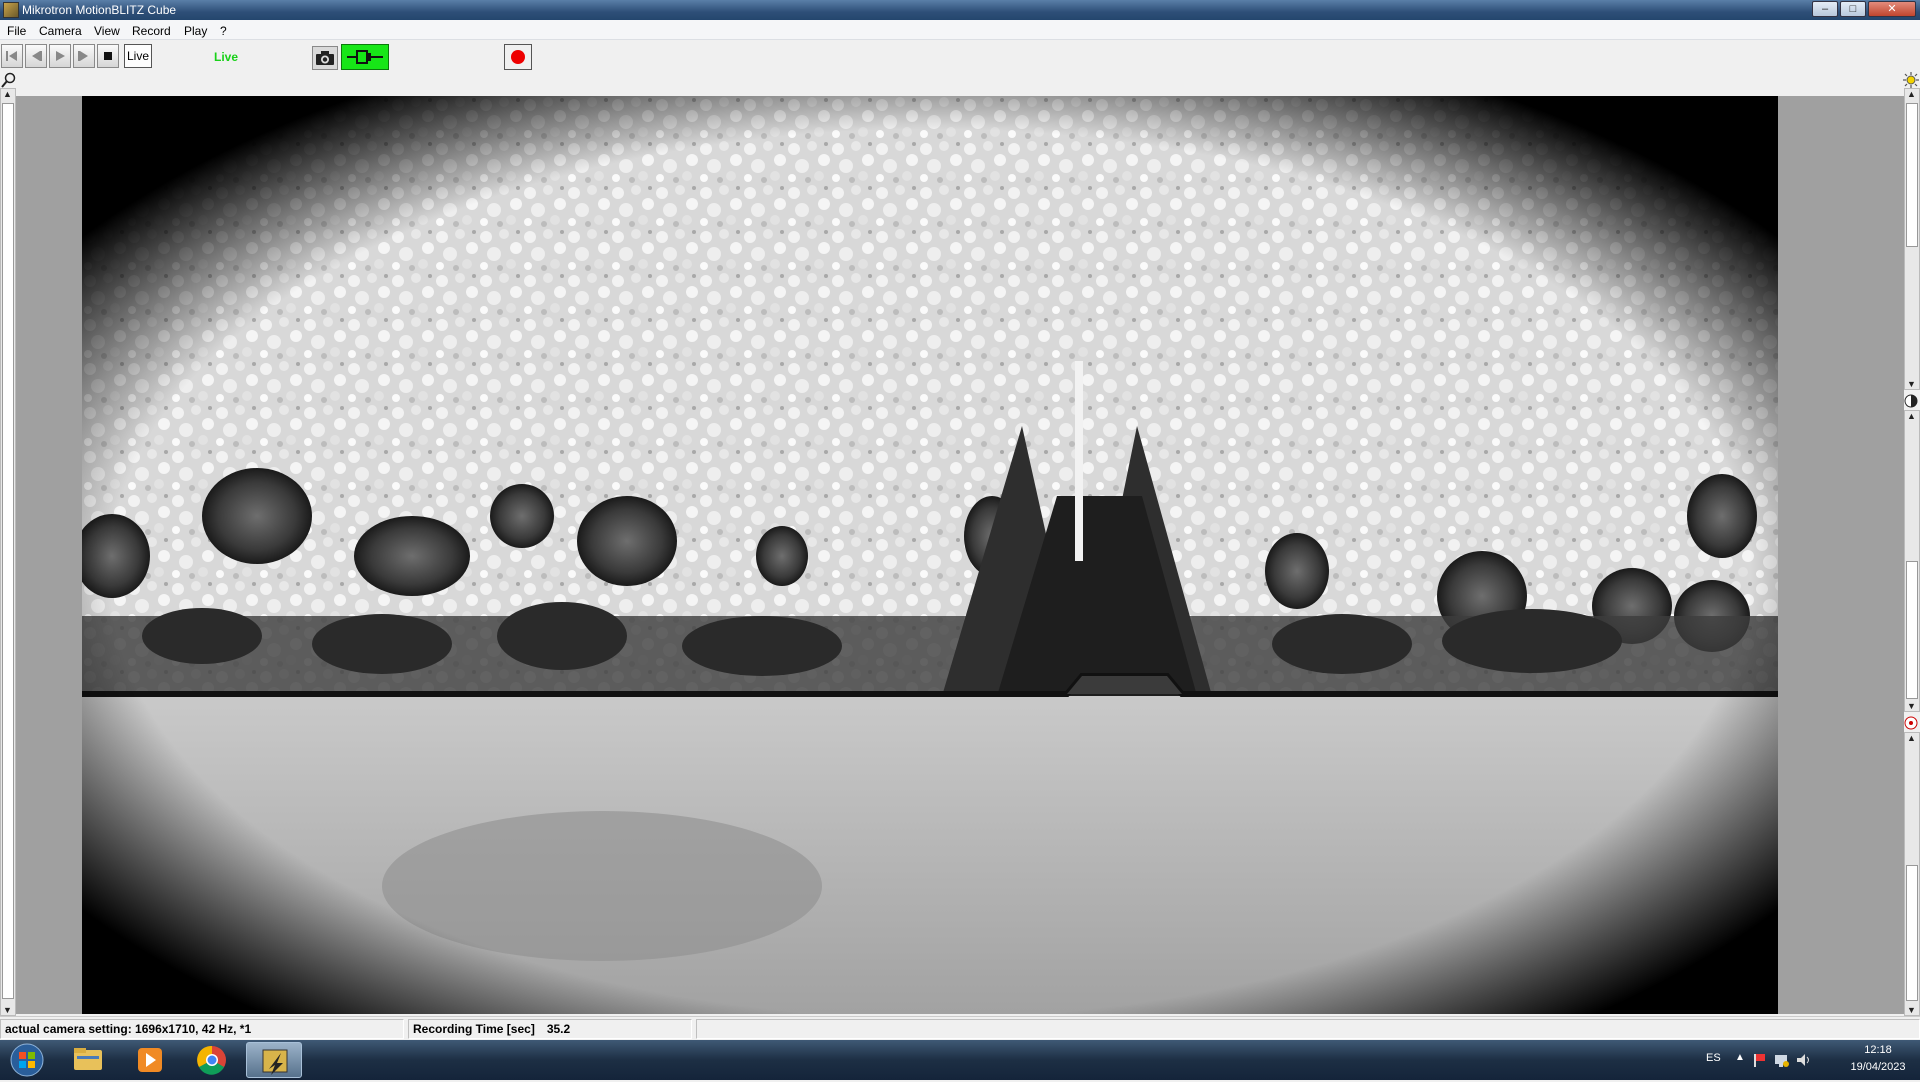  Describe the element at coordinates (1825, 9) in the screenshot. I see `minimize-button: –` at that location.